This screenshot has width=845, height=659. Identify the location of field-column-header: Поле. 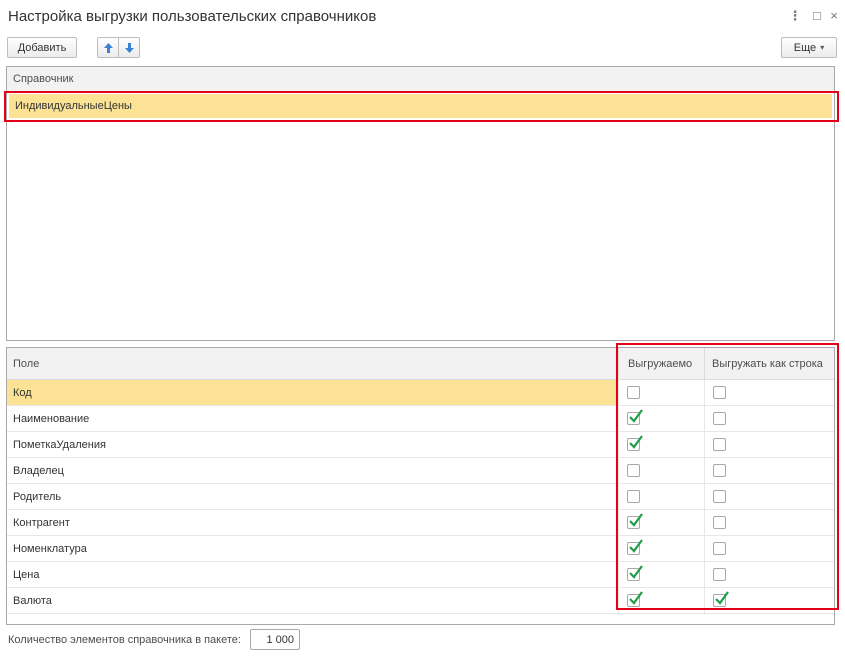
(312, 364).